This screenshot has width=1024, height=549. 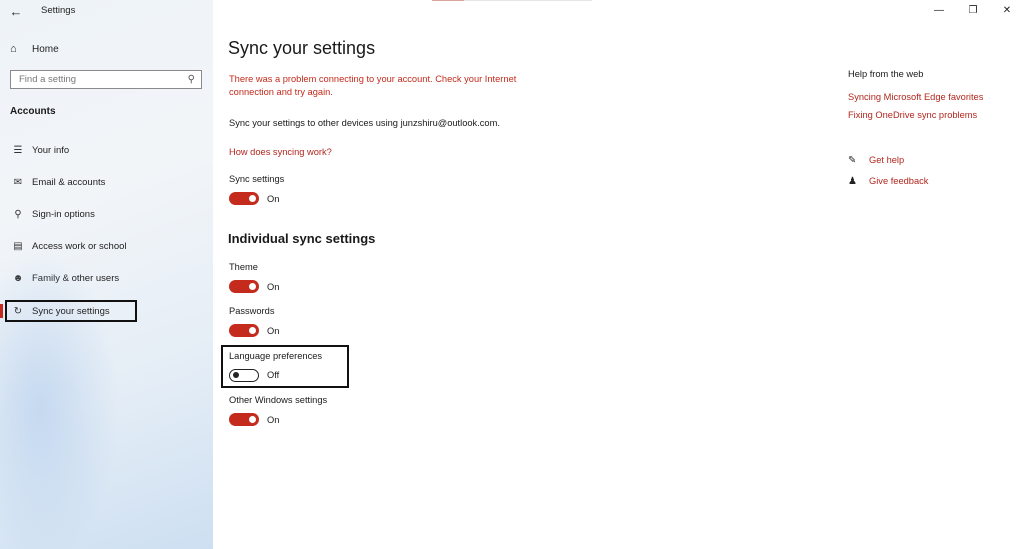 I want to click on other-windows-settings-label: Other Windows settings, so click(x=278, y=400).